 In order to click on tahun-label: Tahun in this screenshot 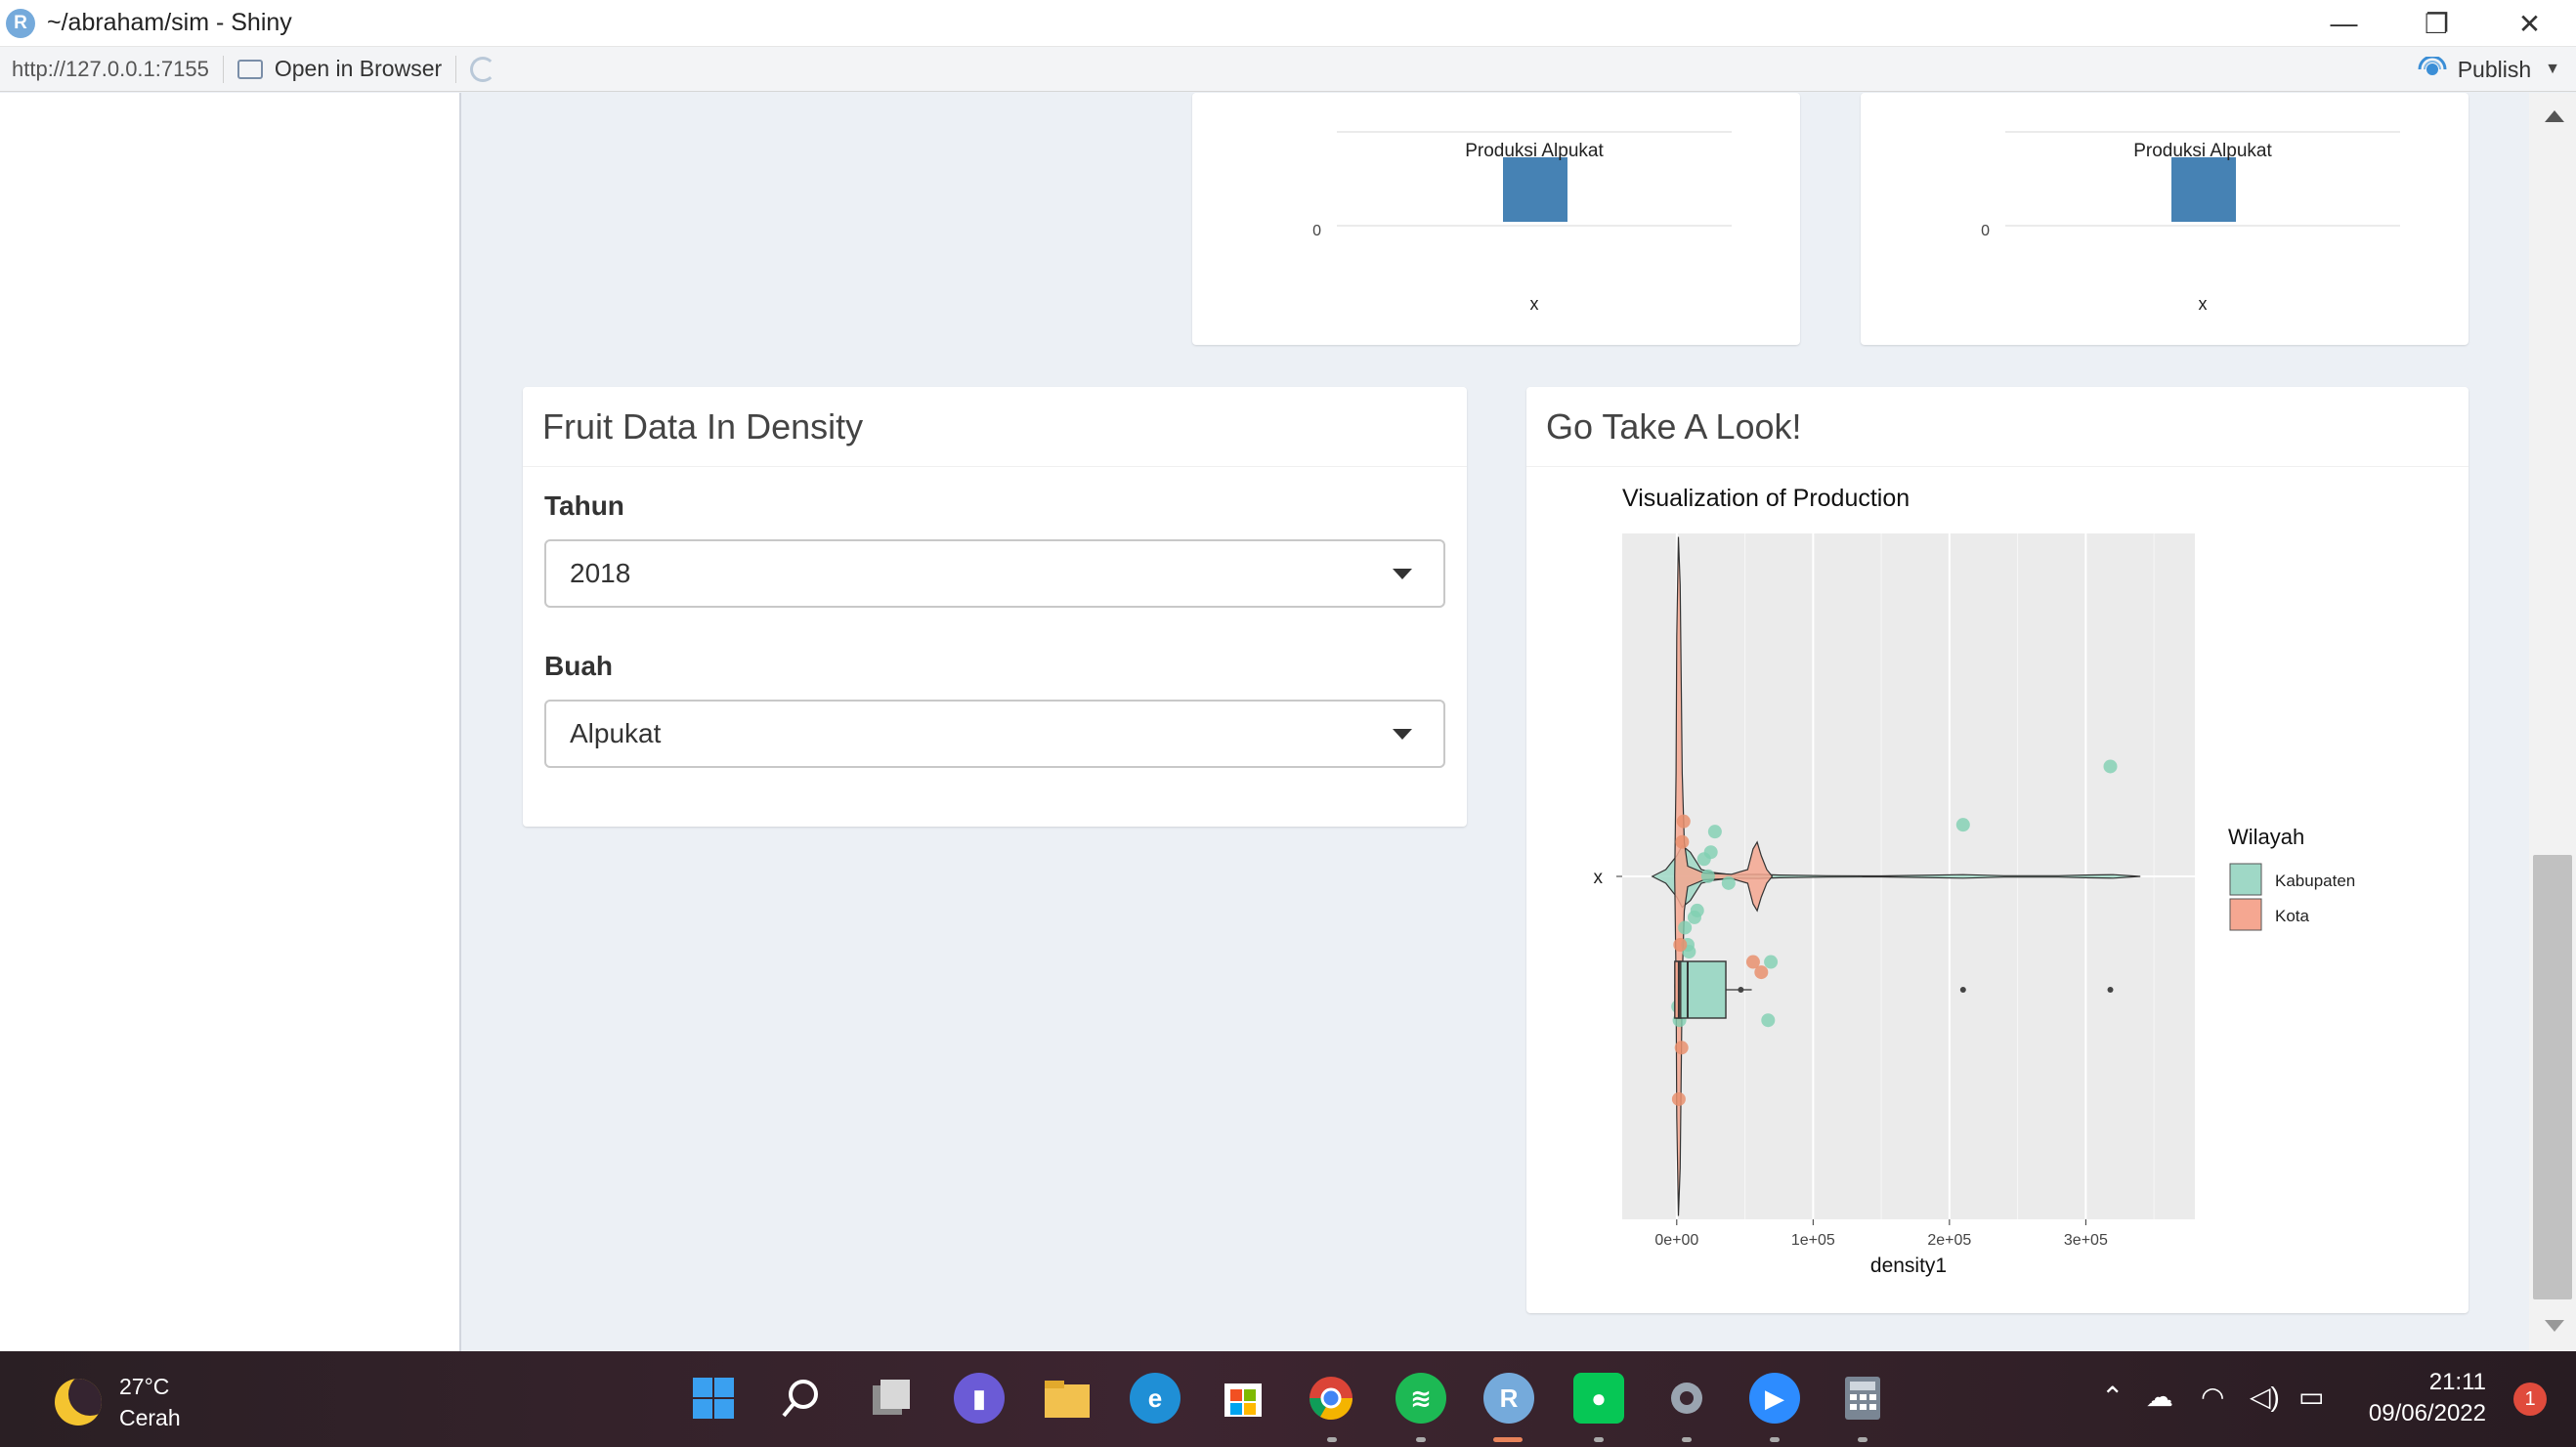, I will do `click(584, 505)`.